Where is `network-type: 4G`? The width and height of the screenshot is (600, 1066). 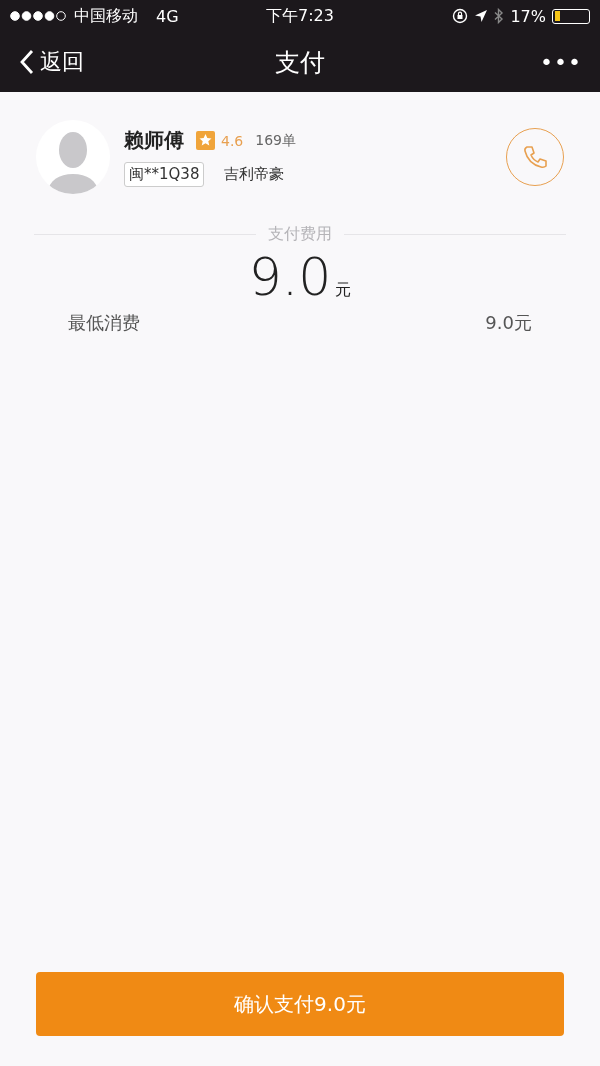 network-type: 4G is located at coordinates (167, 16).